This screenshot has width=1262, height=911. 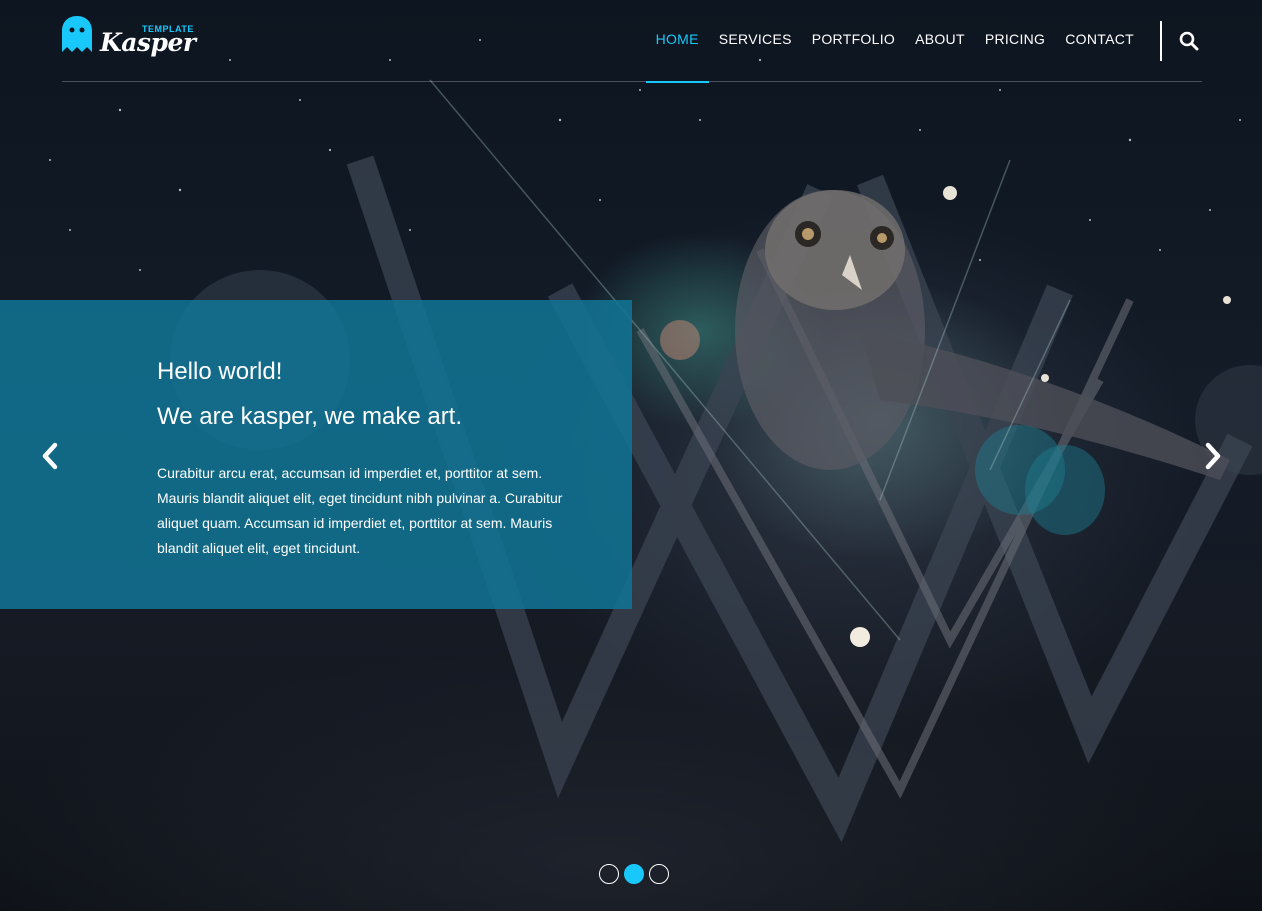 I want to click on logo-wordmark: Kasper, so click(x=148, y=42).